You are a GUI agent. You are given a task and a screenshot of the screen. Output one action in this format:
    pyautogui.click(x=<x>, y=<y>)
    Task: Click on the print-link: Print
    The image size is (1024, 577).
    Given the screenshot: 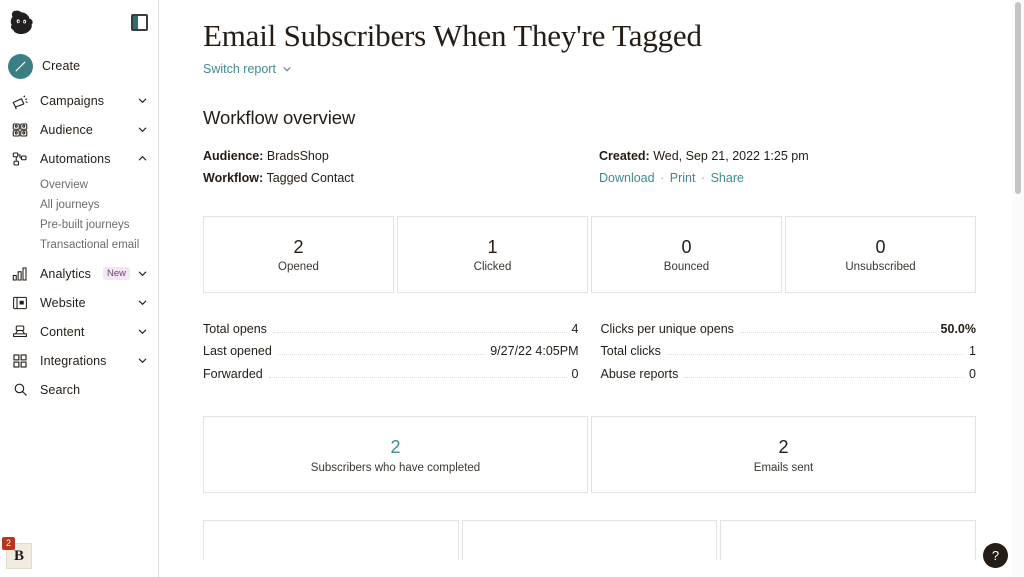 What is the action you would take?
    pyautogui.click(x=683, y=178)
    